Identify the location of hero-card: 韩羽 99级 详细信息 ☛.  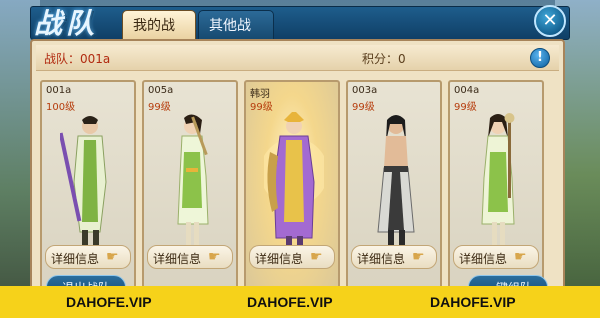
(292, 193).